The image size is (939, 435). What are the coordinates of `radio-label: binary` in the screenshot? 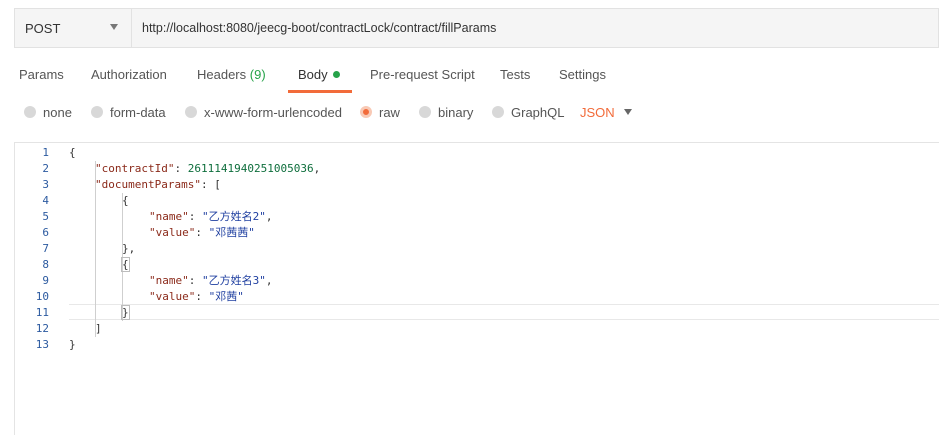 It's located at (456, 112).